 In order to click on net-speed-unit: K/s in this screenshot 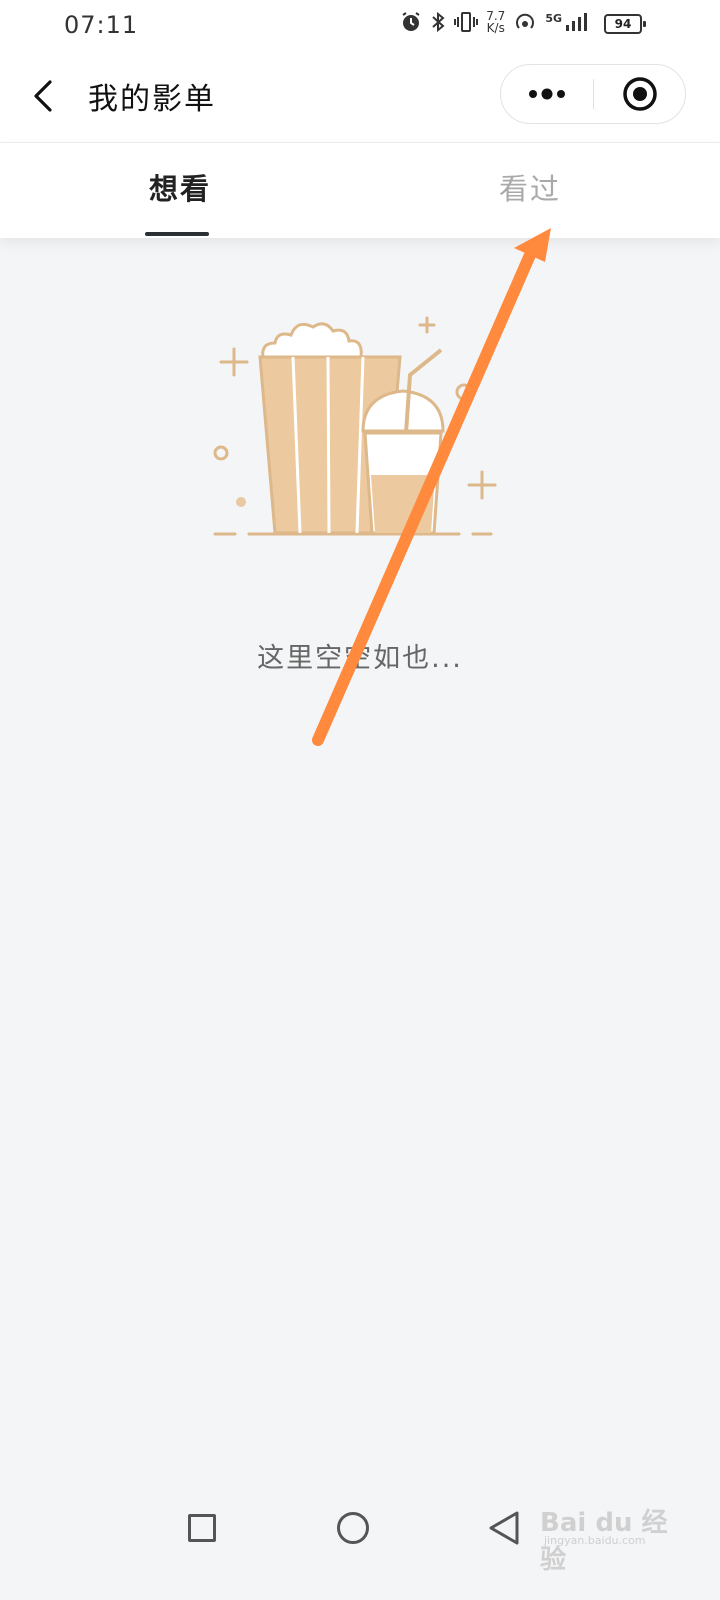, I will do `click(495, 28)`.